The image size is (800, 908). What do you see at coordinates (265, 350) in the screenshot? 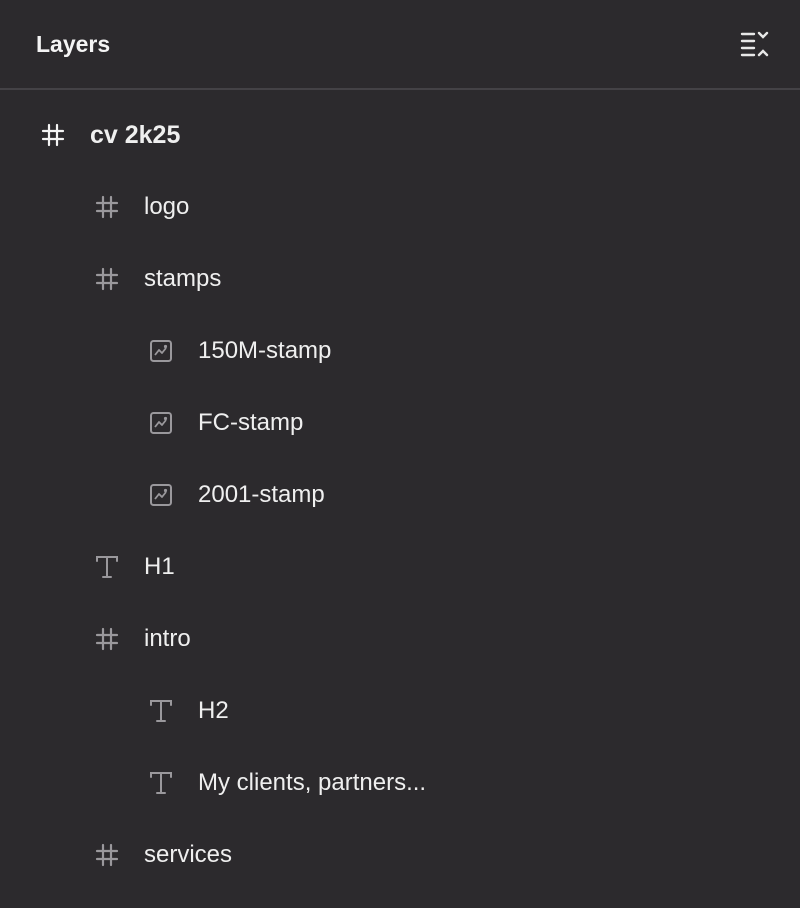
I see `layer-name: 150M-stamp` at bounding box center [265, 350].